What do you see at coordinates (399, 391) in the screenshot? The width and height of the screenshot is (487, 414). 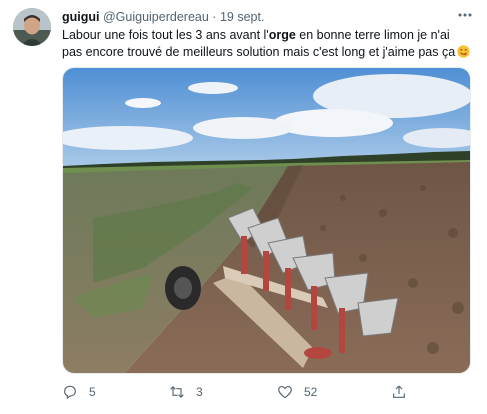 I see `share-icon` at bounding box center [399, 391].